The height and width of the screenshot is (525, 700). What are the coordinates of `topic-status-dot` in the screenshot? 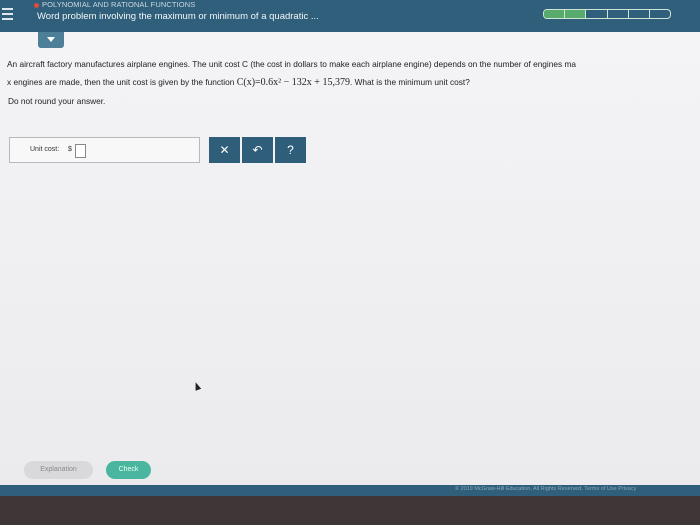 It's located at (36, 5).